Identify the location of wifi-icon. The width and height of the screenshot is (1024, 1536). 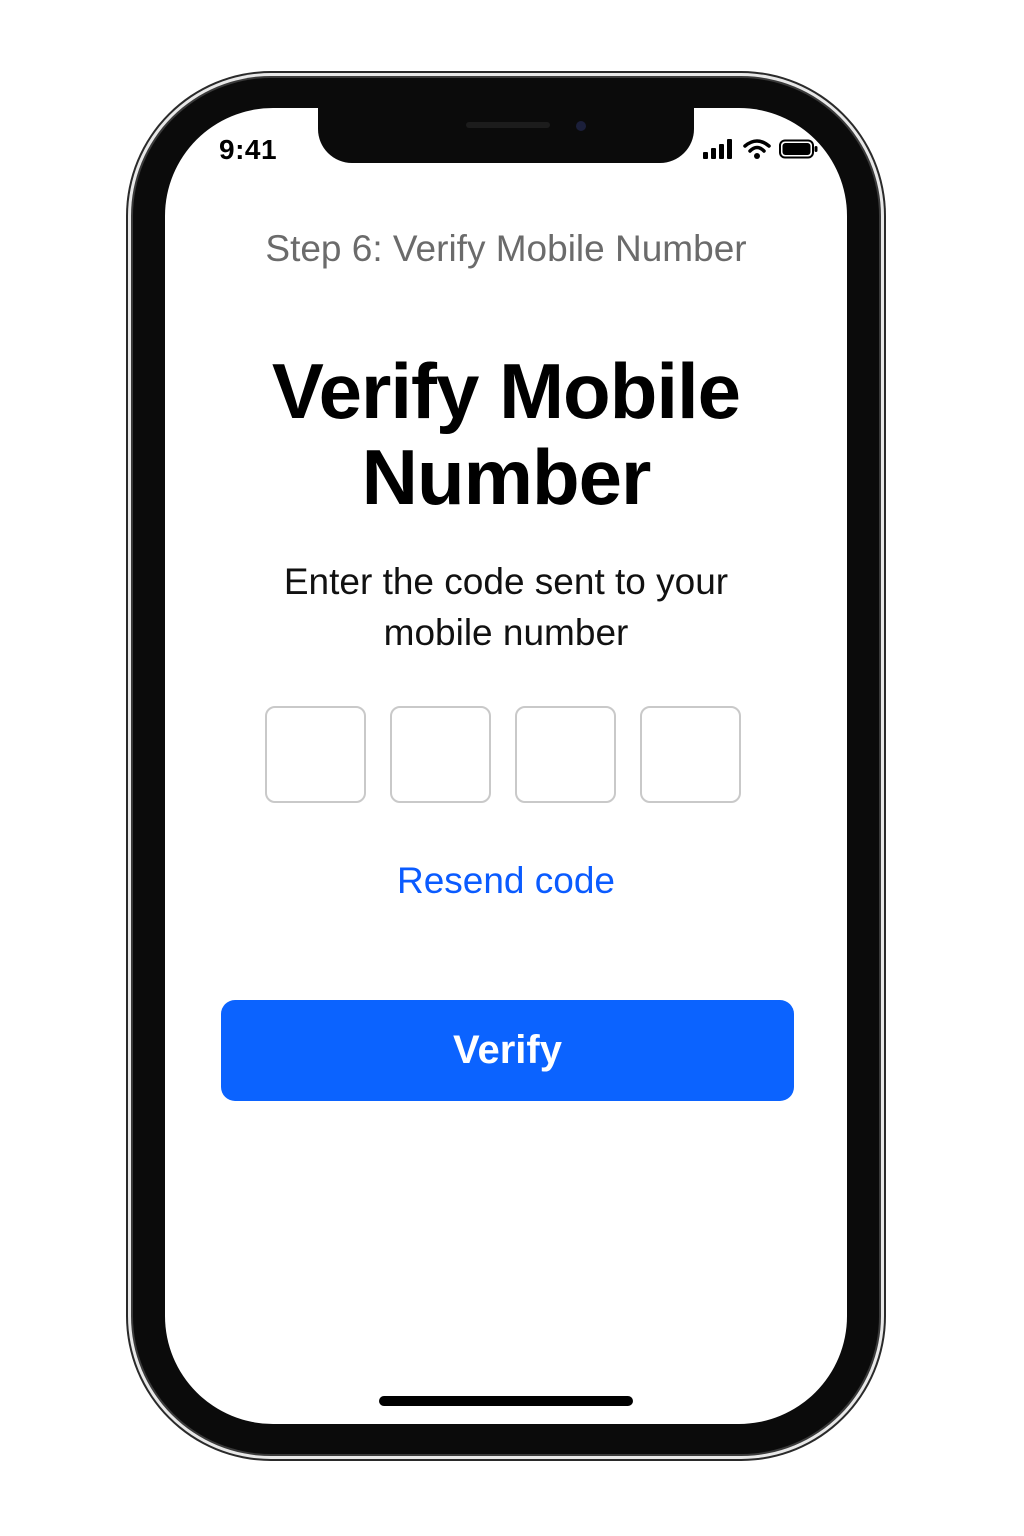
(757, 149).